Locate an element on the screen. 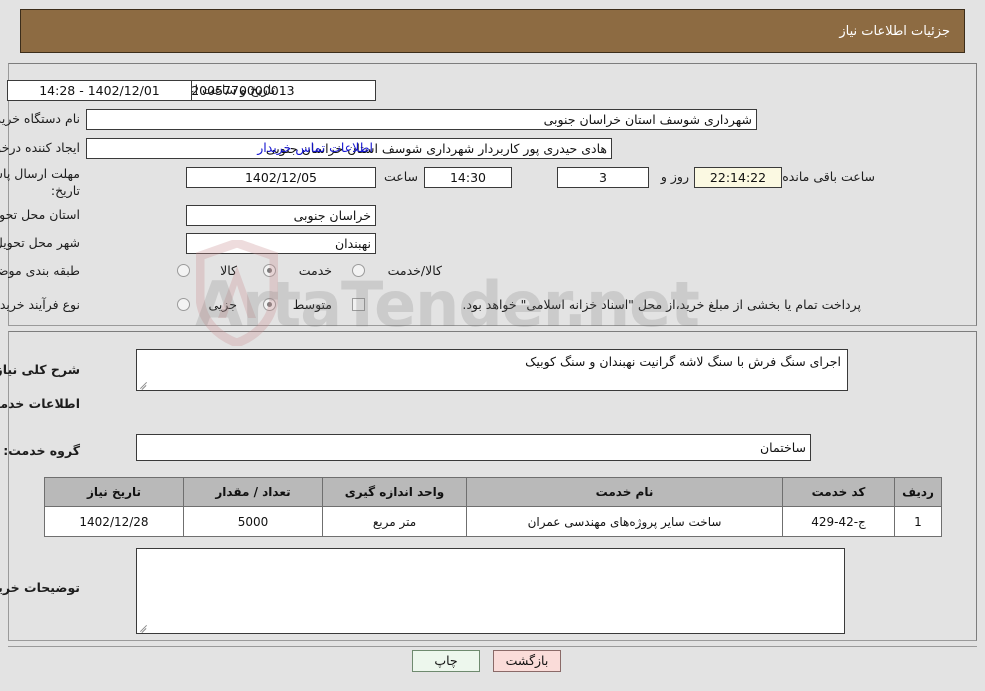  footer-divider is located at coordinates (492, 646).